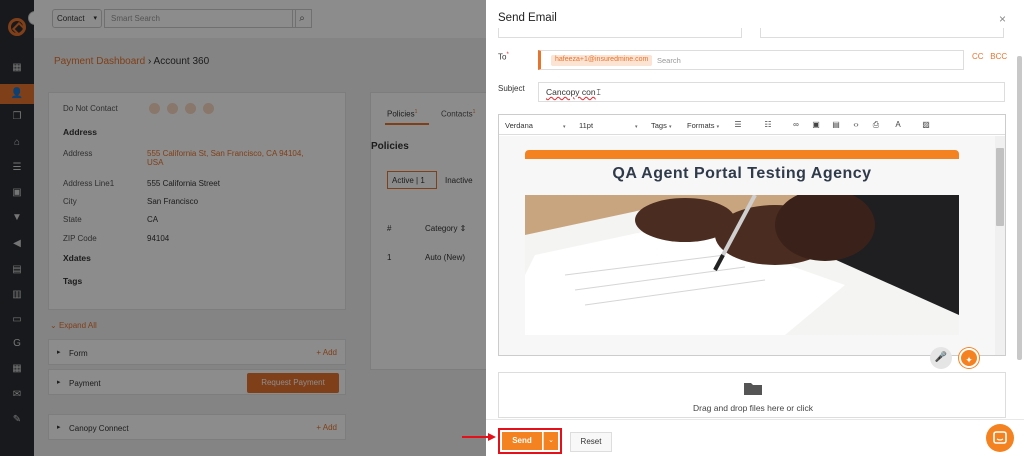 This screenshot has width=1024, height=456. I want to click on formats-label: Formats, so click(701, 125).